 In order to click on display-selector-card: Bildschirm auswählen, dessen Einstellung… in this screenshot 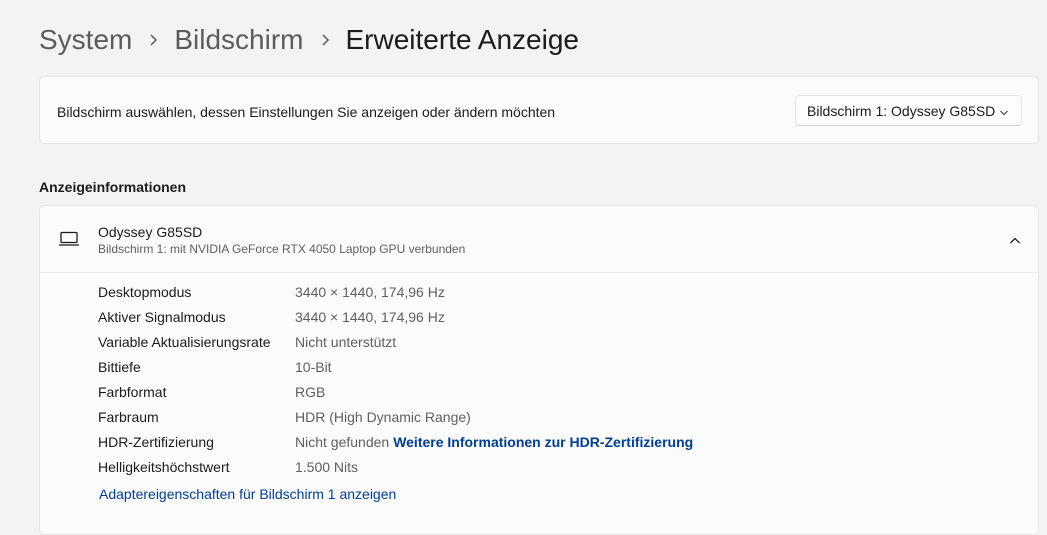, I will do `click(539, 110)`.